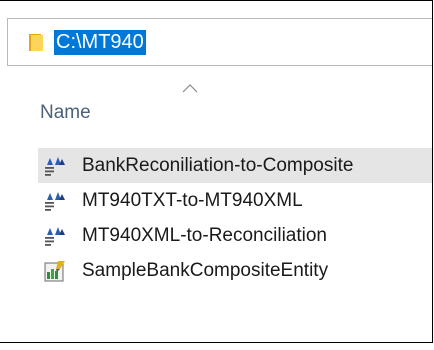 The height and width of the screenshot is (350, 434). I want to click on file-name: SampleBankCompositeEntity, so click(205, 270).